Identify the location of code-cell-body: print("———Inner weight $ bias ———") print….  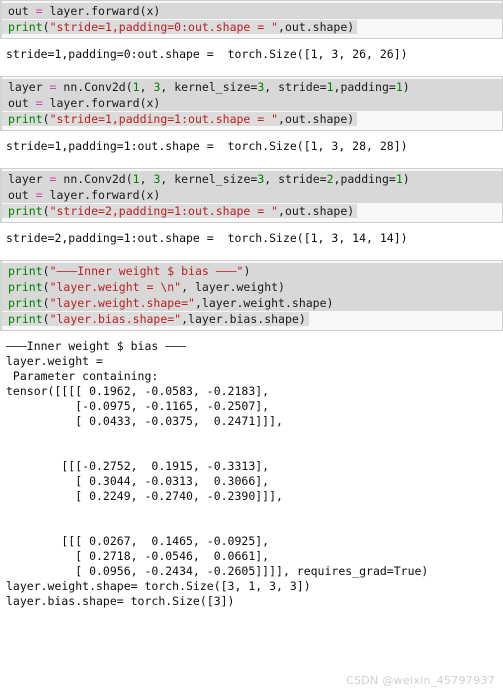
(252, 295).